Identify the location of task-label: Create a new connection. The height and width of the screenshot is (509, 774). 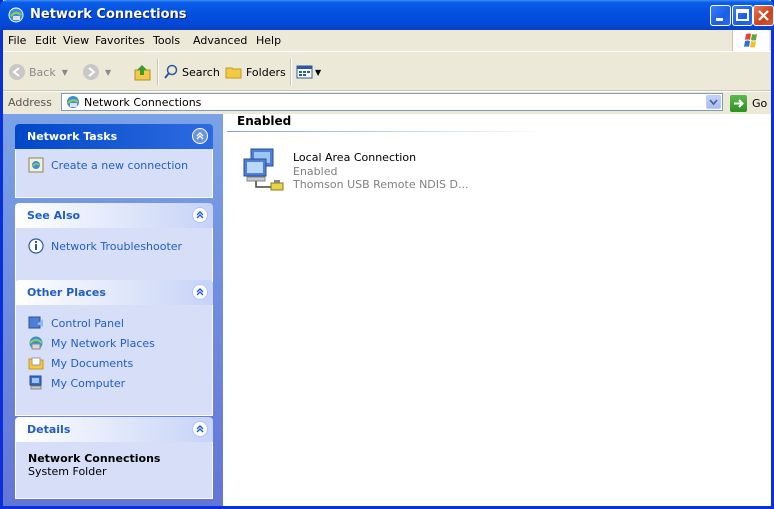
(120, 165).